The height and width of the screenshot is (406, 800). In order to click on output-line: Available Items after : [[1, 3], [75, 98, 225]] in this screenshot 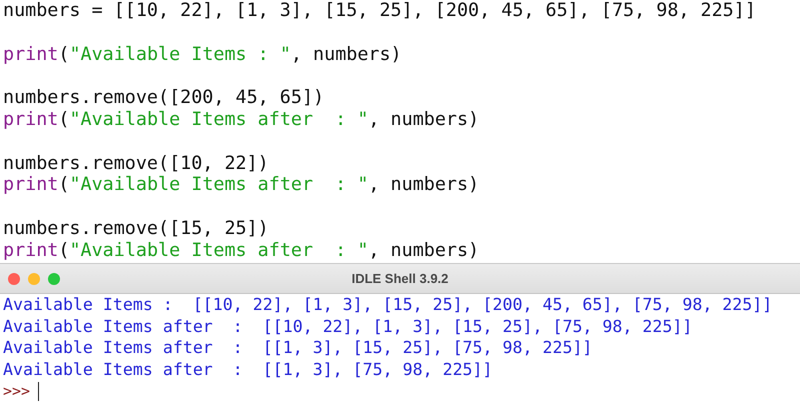, I will do `click(248, 369)`.